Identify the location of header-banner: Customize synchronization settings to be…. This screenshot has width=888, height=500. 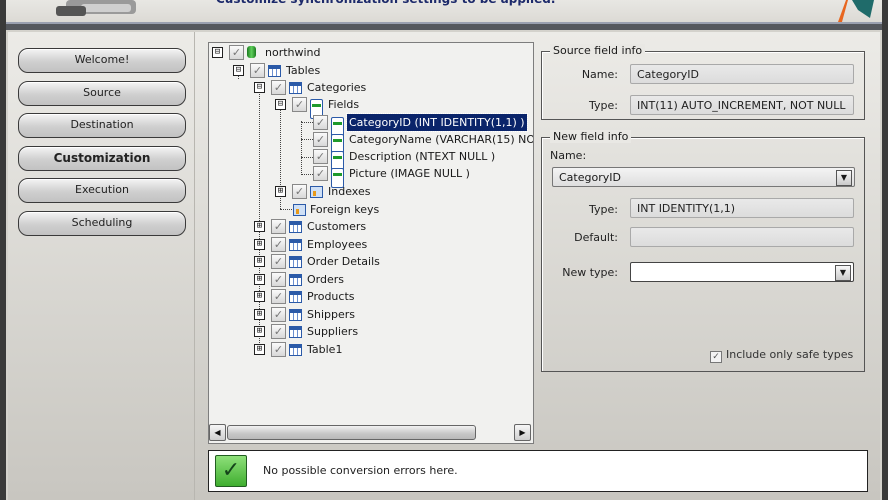
(444, 12).